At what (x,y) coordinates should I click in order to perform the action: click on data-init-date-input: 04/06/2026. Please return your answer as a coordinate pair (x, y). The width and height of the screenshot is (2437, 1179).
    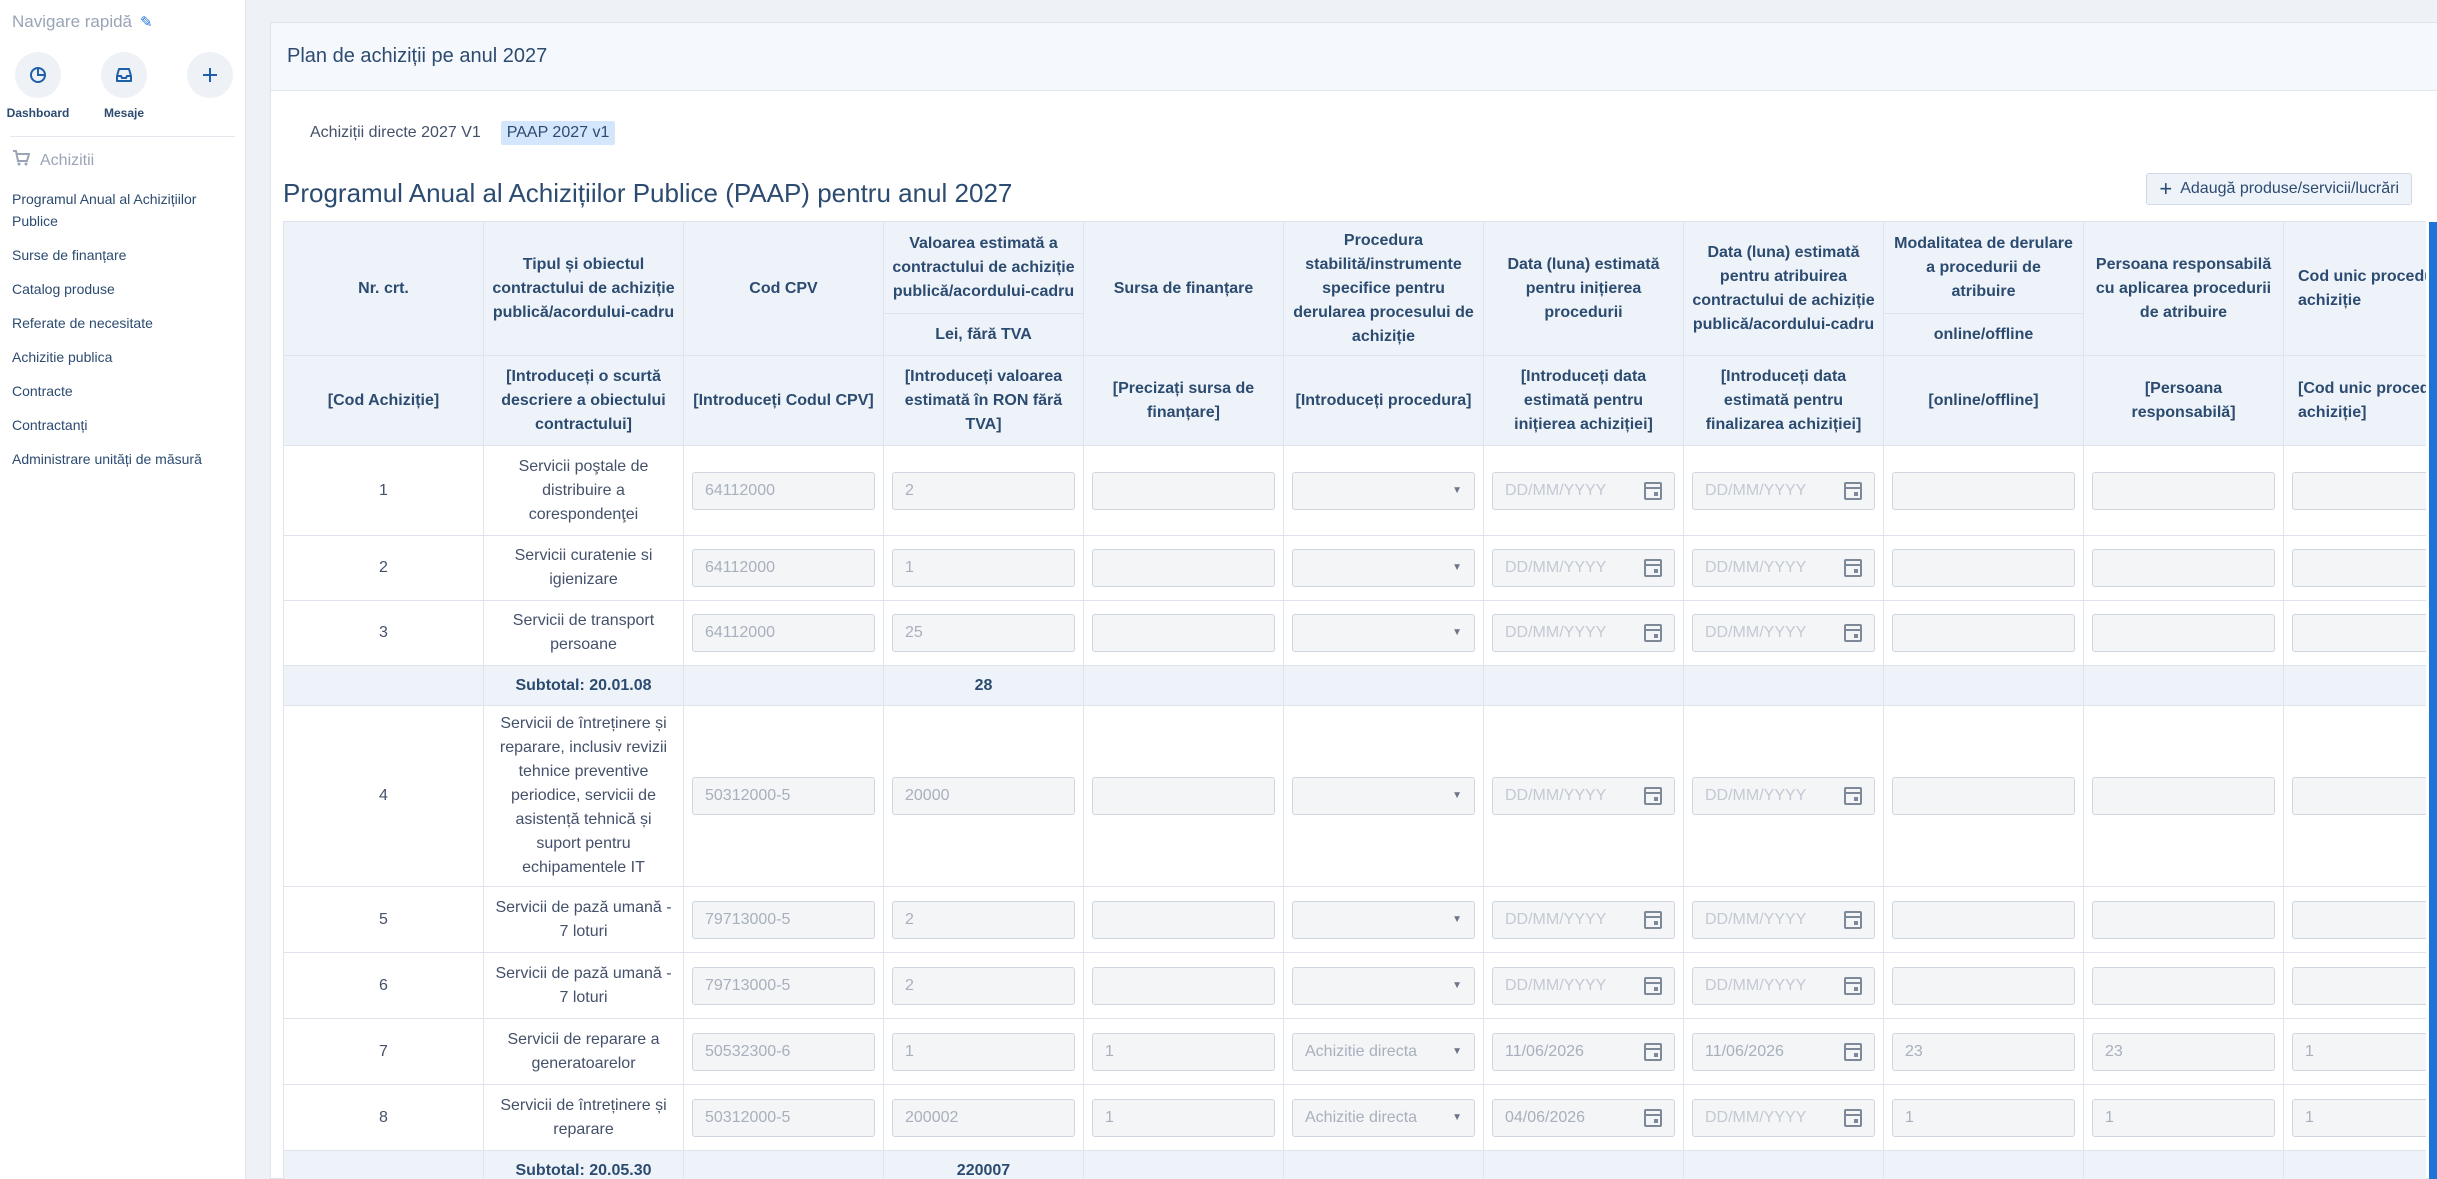
    Looking at the image, I should click on (1583, 1117).